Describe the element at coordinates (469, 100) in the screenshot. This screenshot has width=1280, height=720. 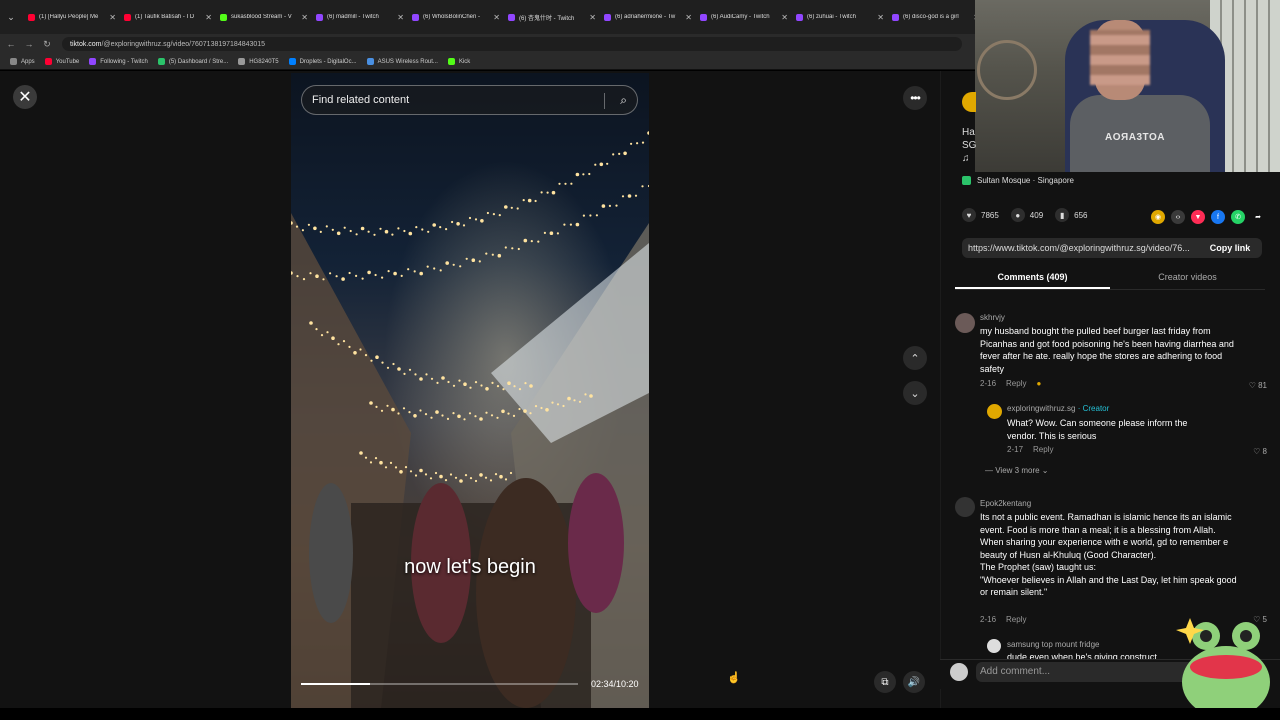
I see `find-related-search: Find related content ⌕` at that location.